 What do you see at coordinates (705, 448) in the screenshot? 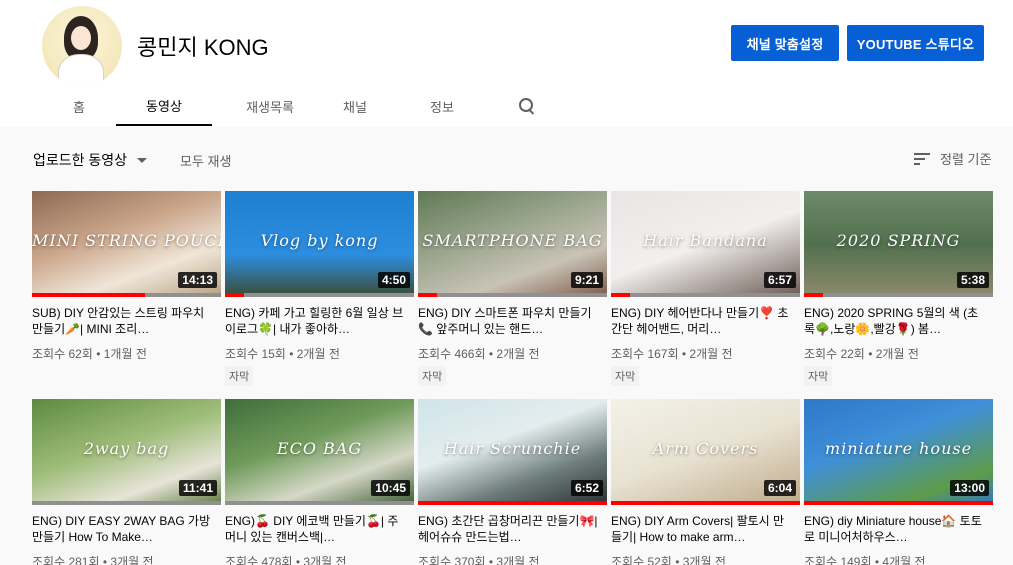
I see `thumbnail-caption: Arm Covers` at bounding box center [705, 448].